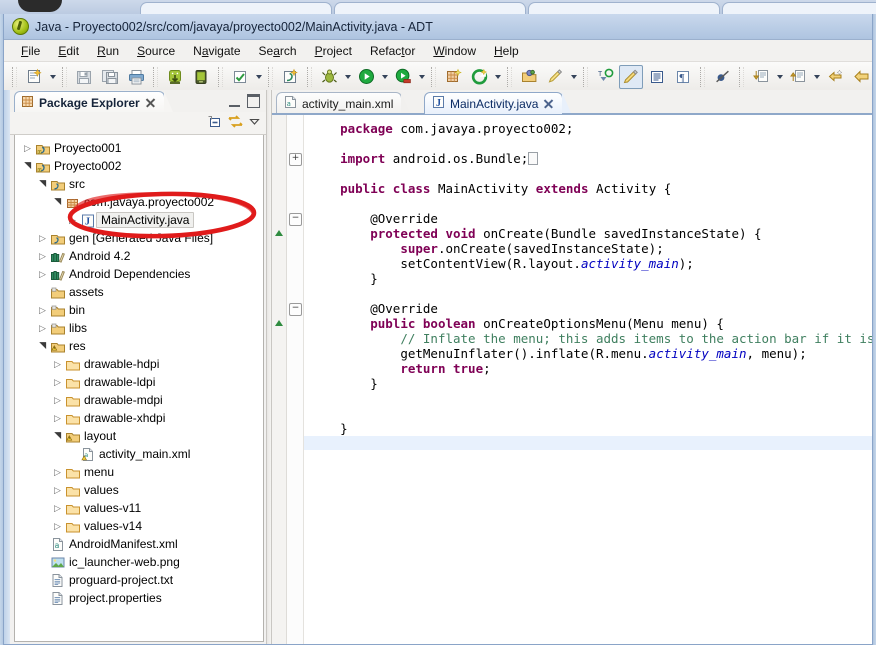 The image size is (876, 645). I want to click on menu-file: File, so click(30, 51).